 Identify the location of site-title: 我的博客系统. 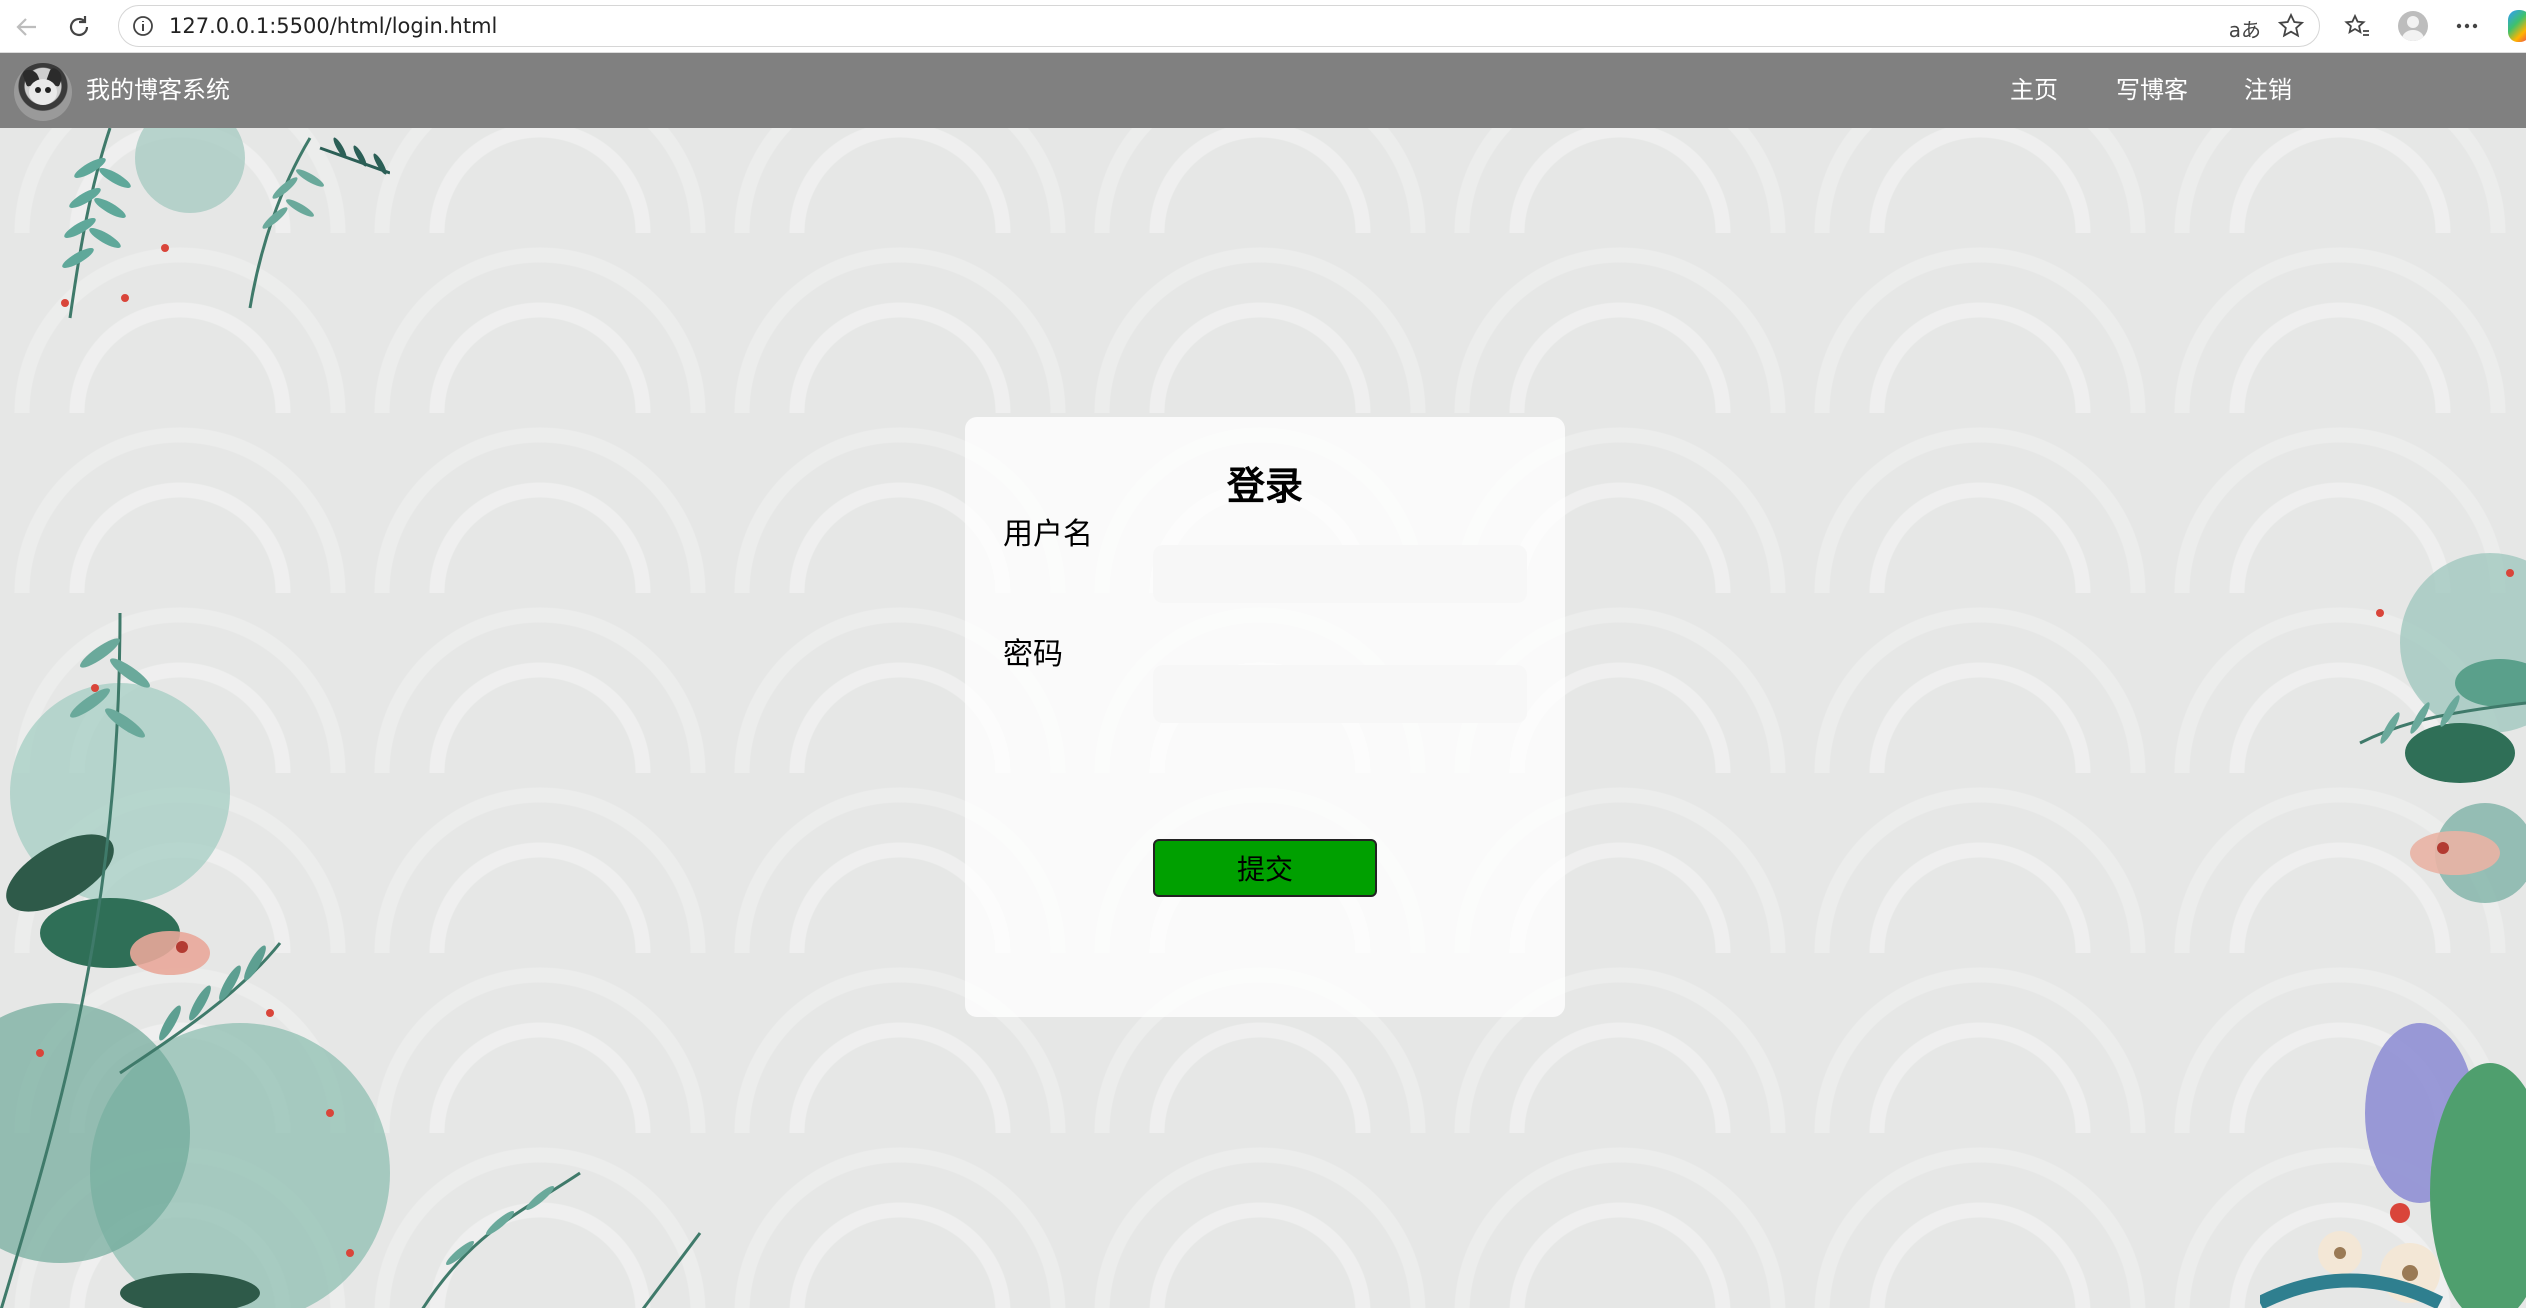
(158, 90).